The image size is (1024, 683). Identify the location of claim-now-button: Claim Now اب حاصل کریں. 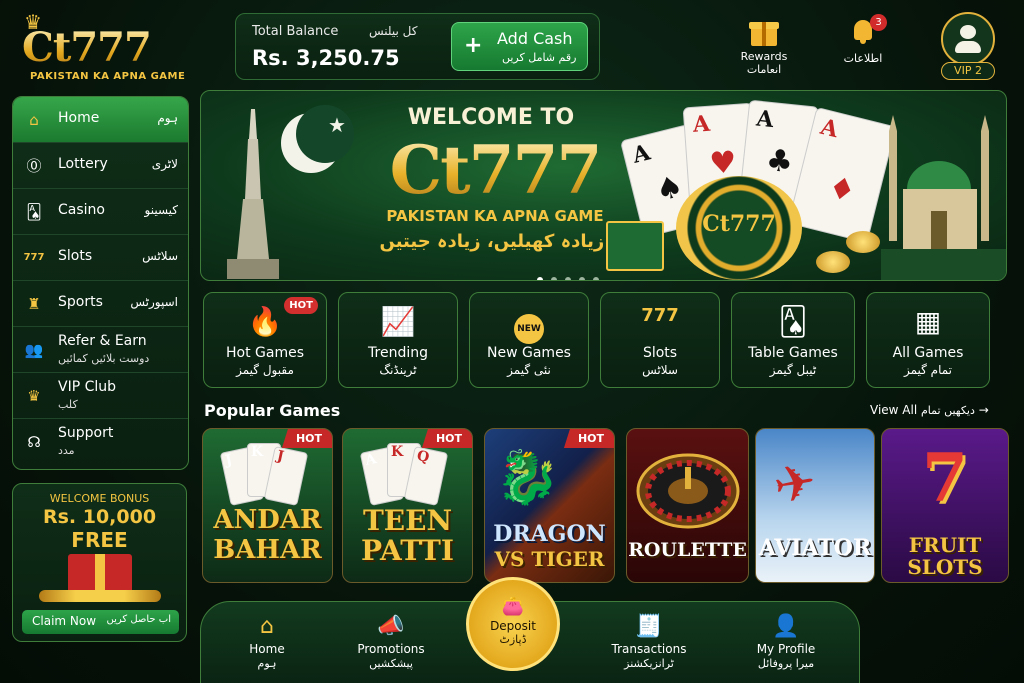
(100, 622).